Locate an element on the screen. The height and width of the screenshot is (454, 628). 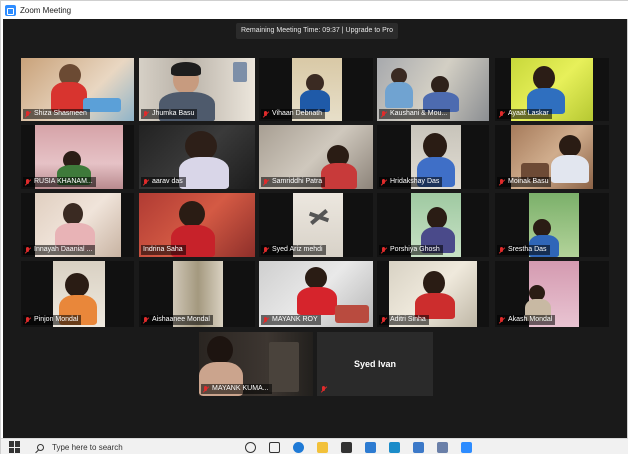
participant-tile: Moinak Basu is located at coordinates (552, 157).